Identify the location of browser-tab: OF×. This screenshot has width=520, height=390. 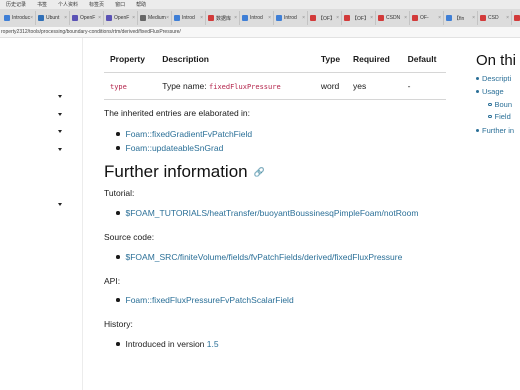
(516, 18).